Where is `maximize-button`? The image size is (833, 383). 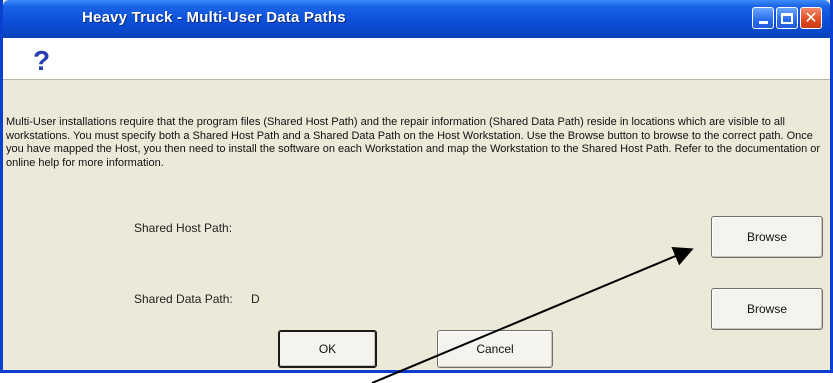 maximize-button is located at coordinates (787, 18).